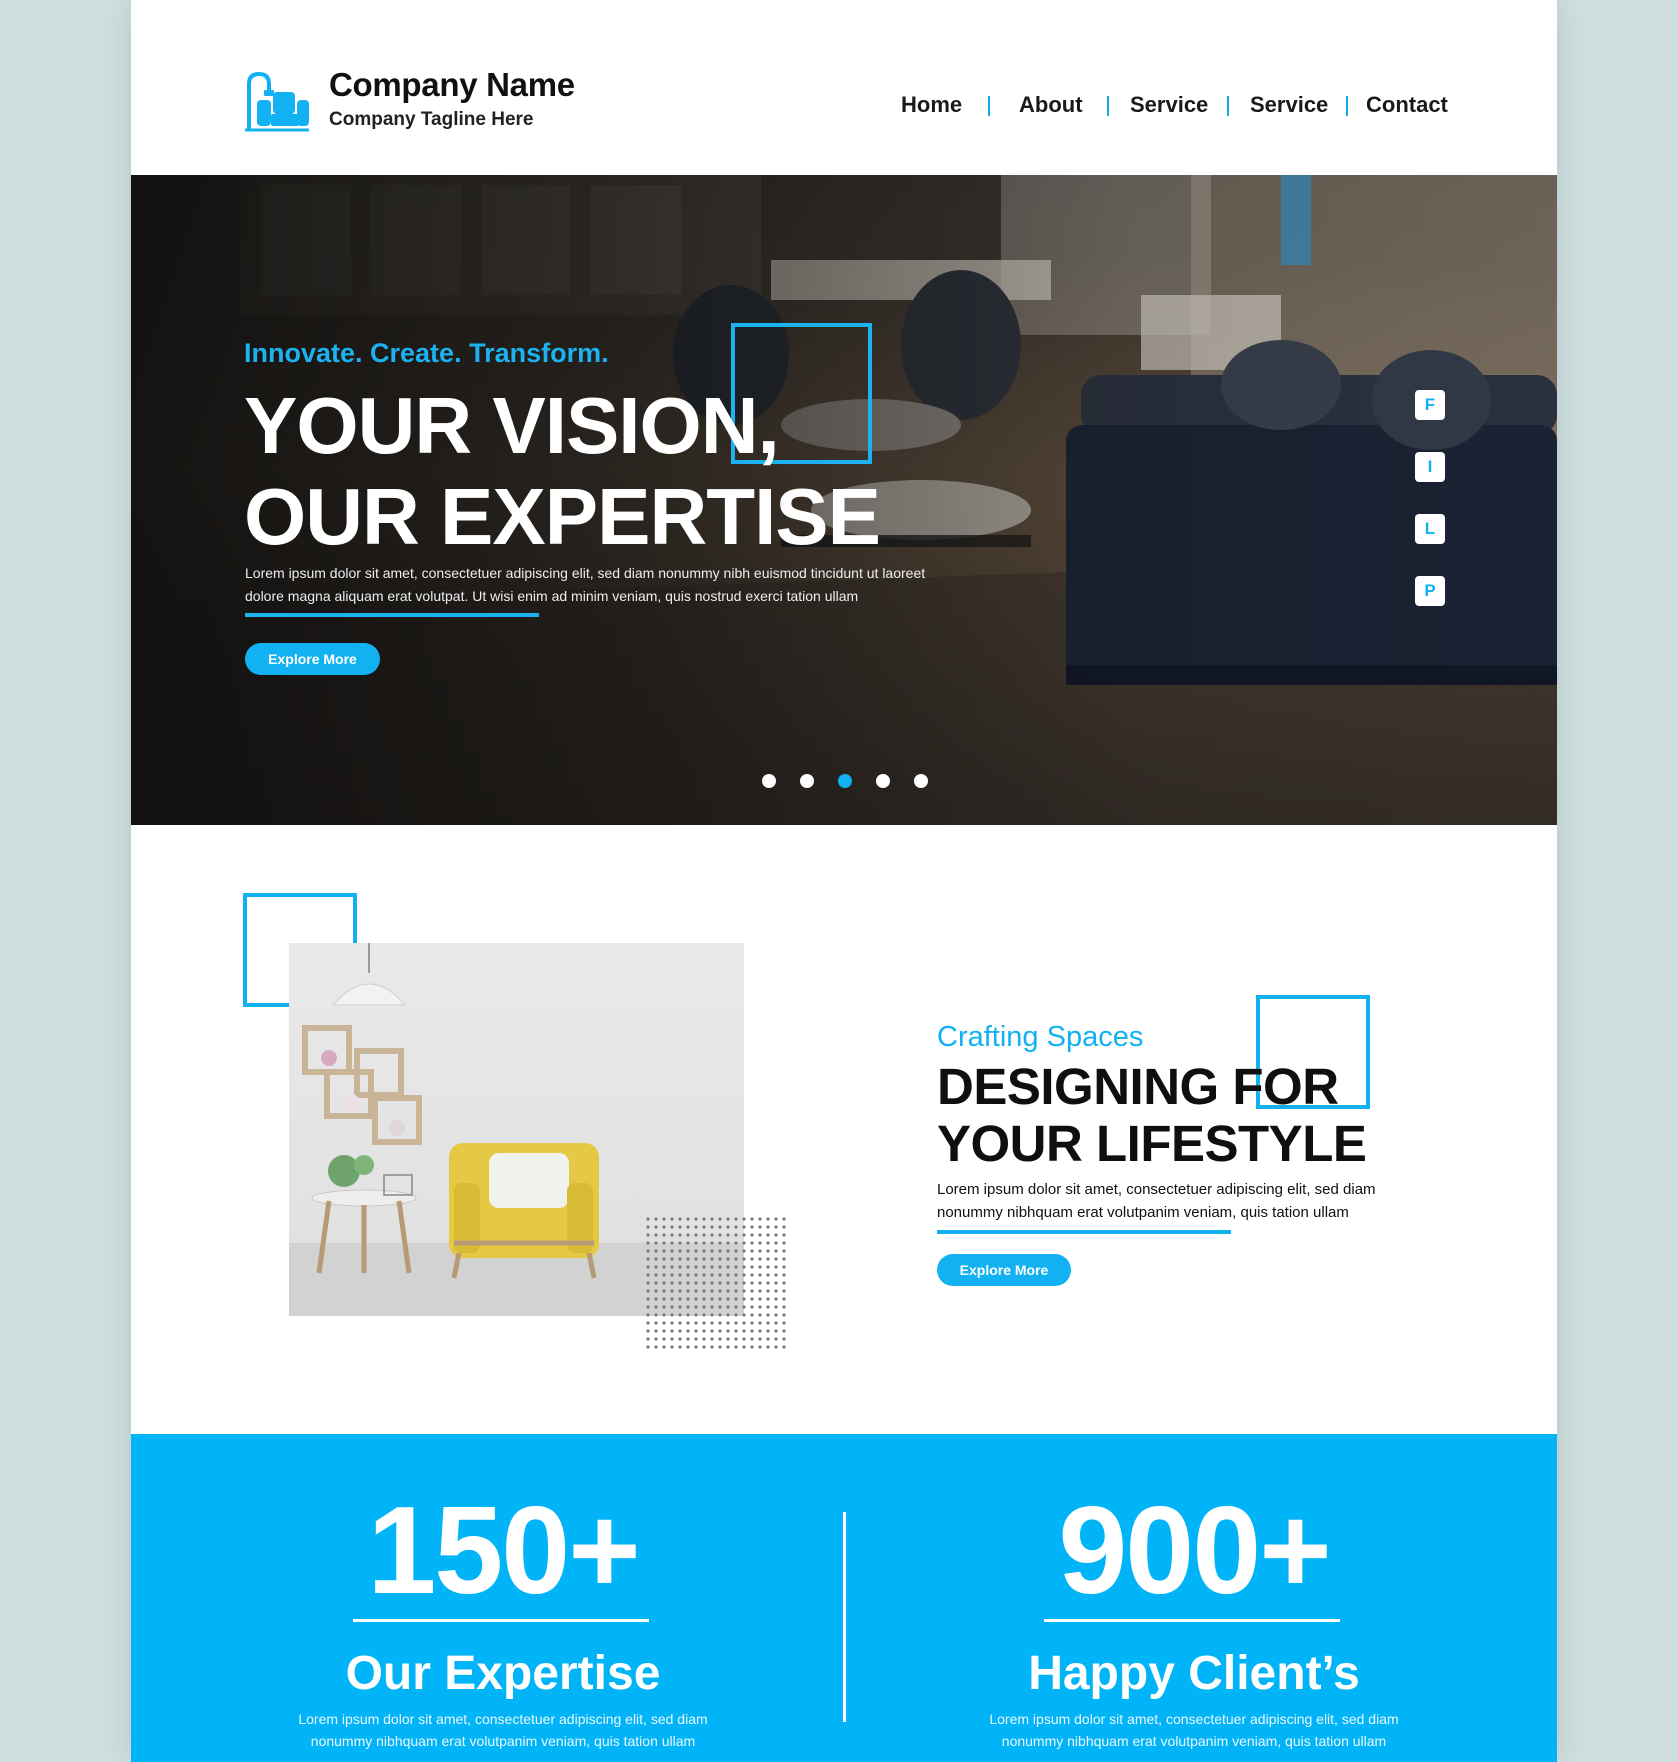  I want to click on stat-clients-rule, so click(1192, 1620).